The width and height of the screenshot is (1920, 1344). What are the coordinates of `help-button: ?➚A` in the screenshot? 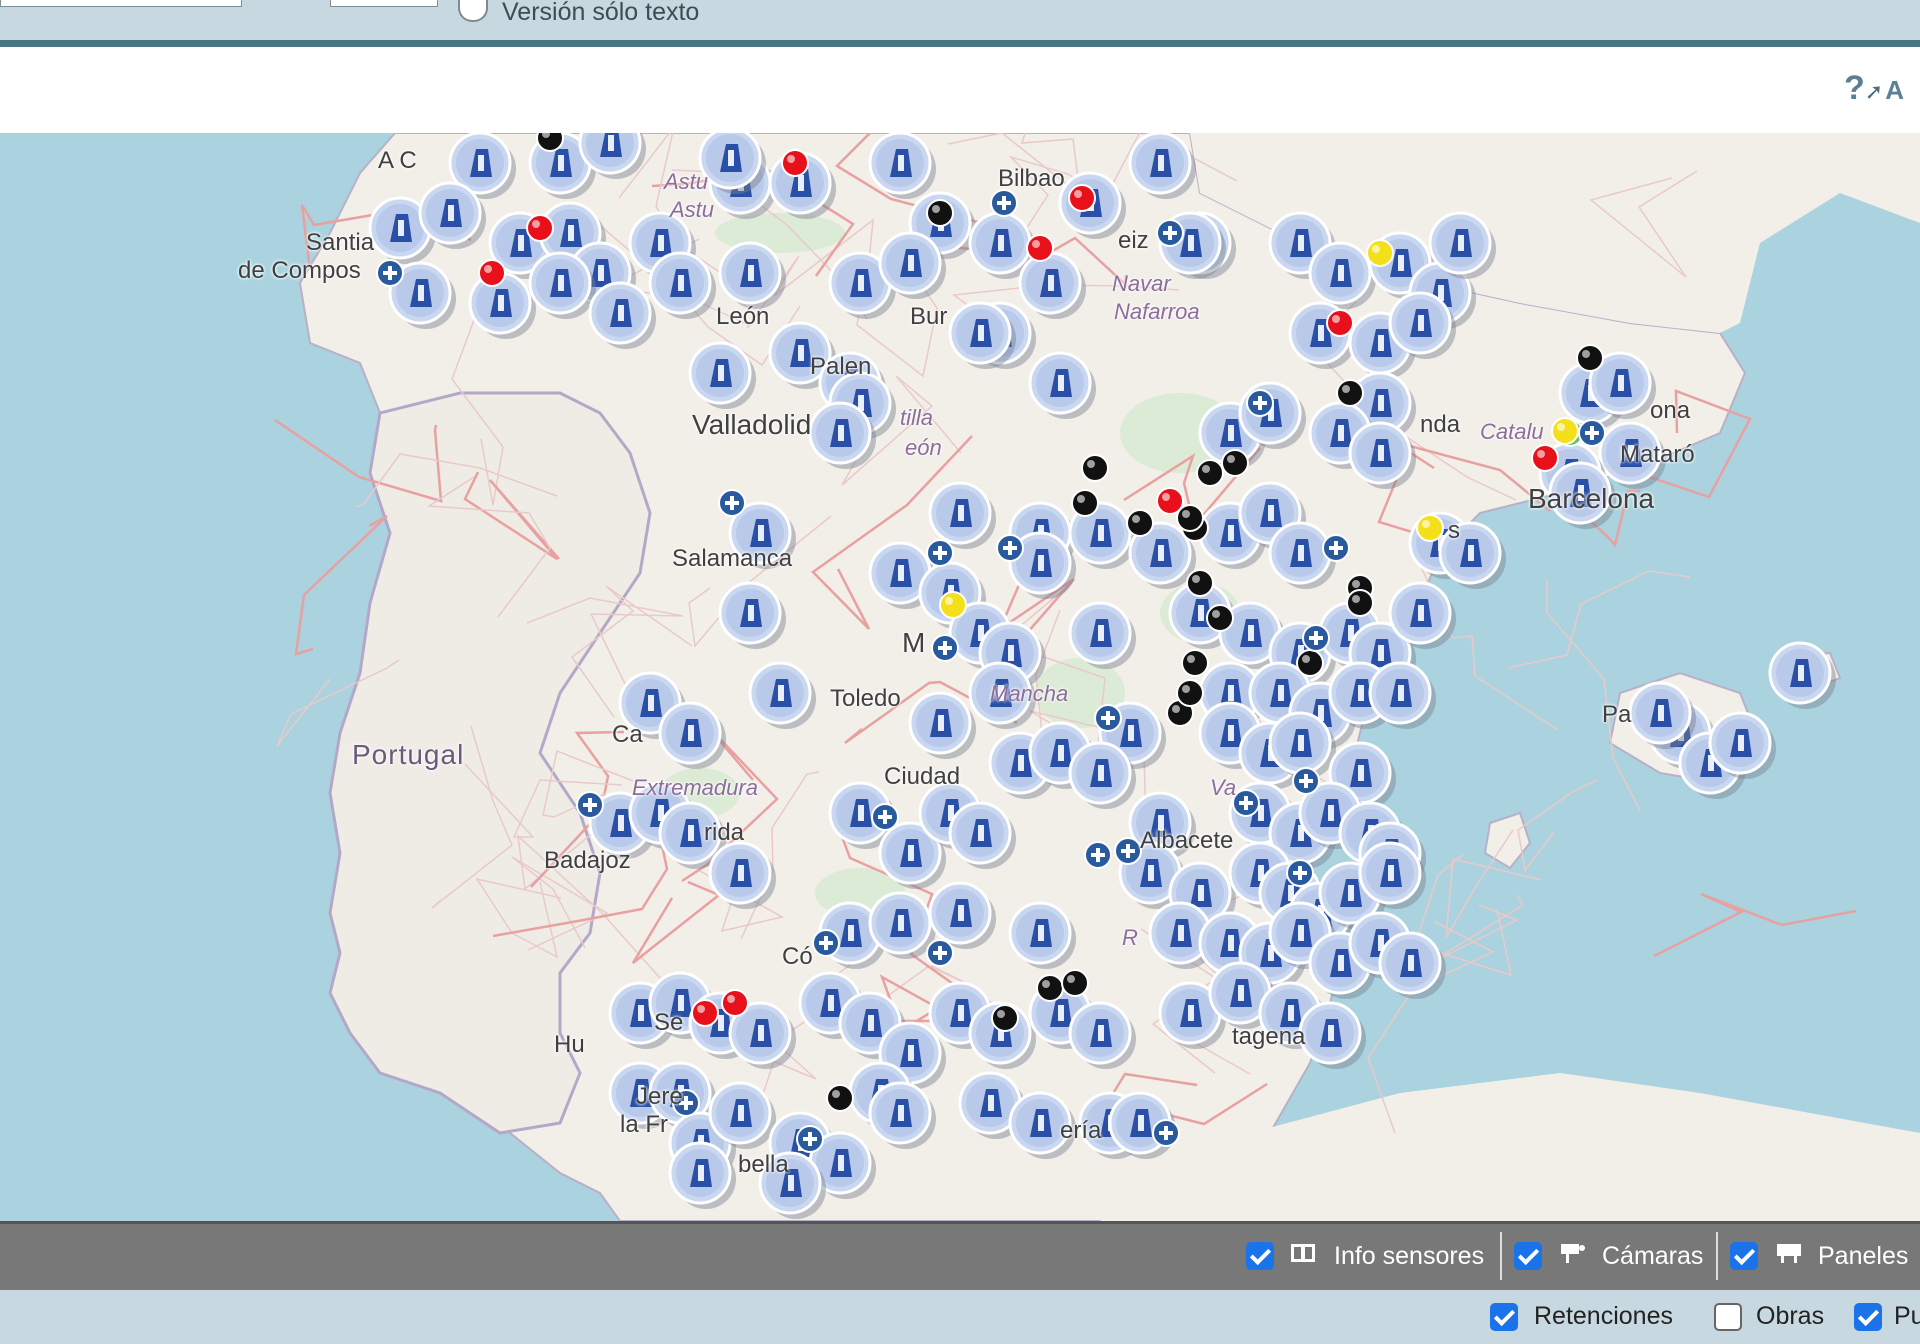 It's located at (1874, 88).